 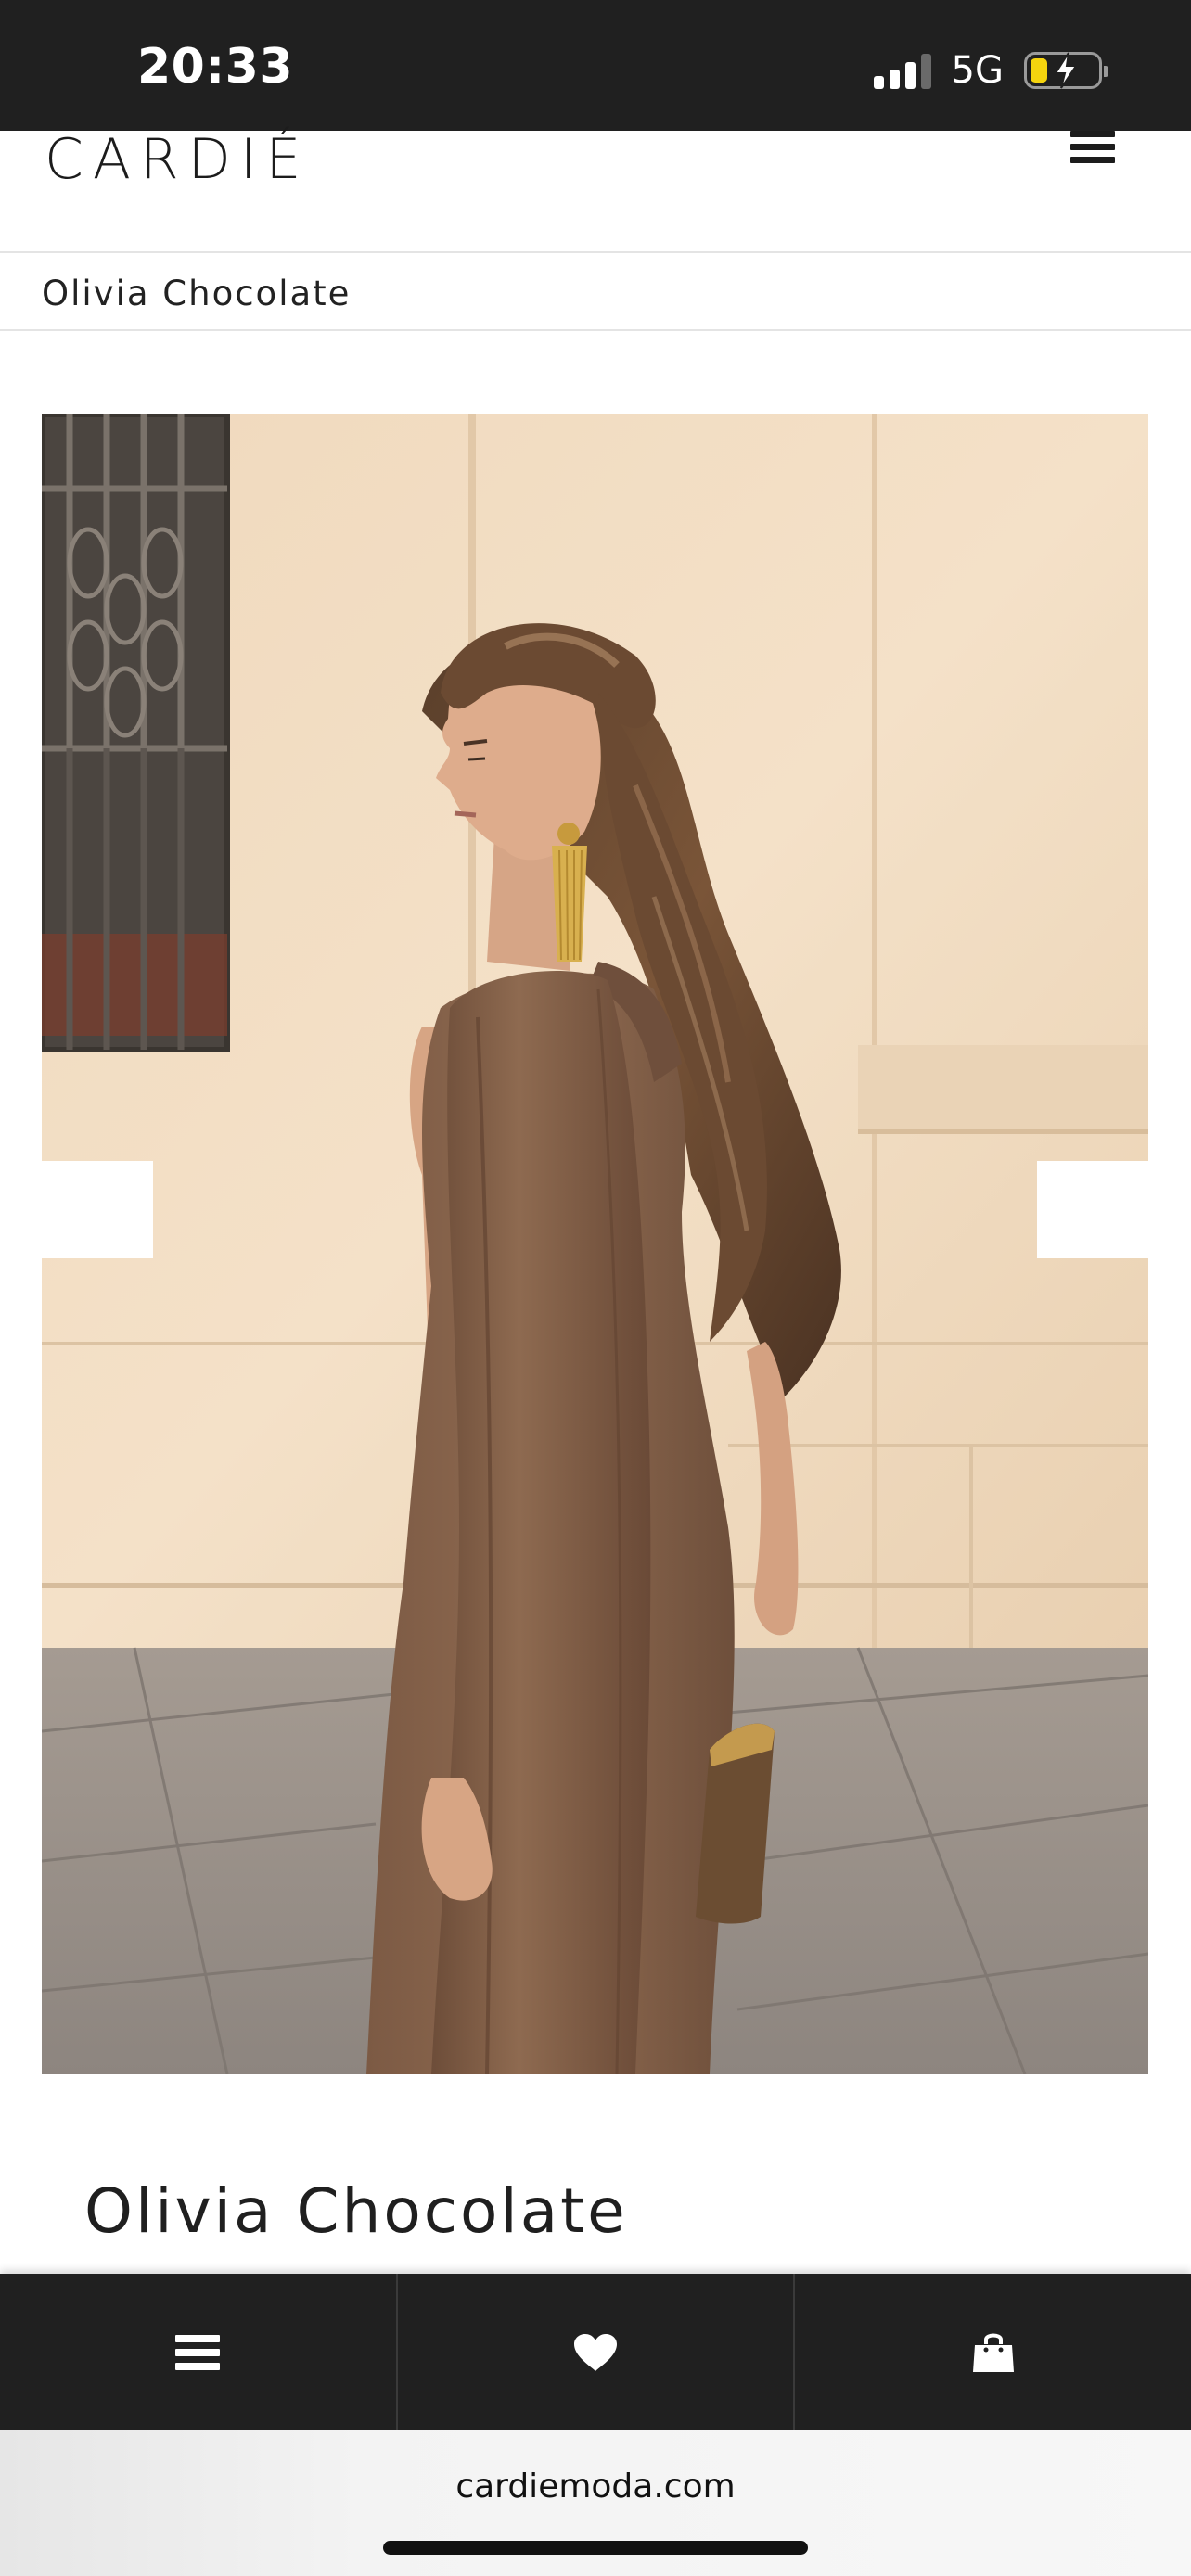 I want to click on network-type: 5G, so click(x=977, y=71).